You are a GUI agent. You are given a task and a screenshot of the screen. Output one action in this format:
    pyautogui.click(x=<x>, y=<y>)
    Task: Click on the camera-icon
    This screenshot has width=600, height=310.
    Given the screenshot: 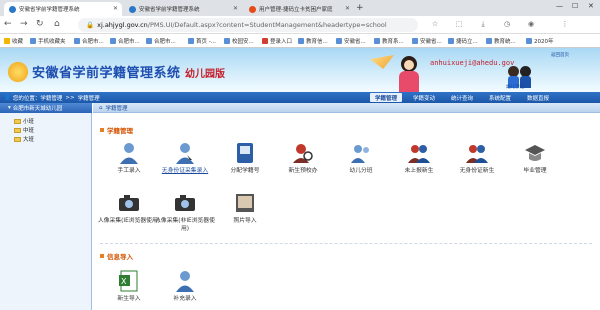 What is the action you would take?
    pyautogui.click(x=129, y=203)
    